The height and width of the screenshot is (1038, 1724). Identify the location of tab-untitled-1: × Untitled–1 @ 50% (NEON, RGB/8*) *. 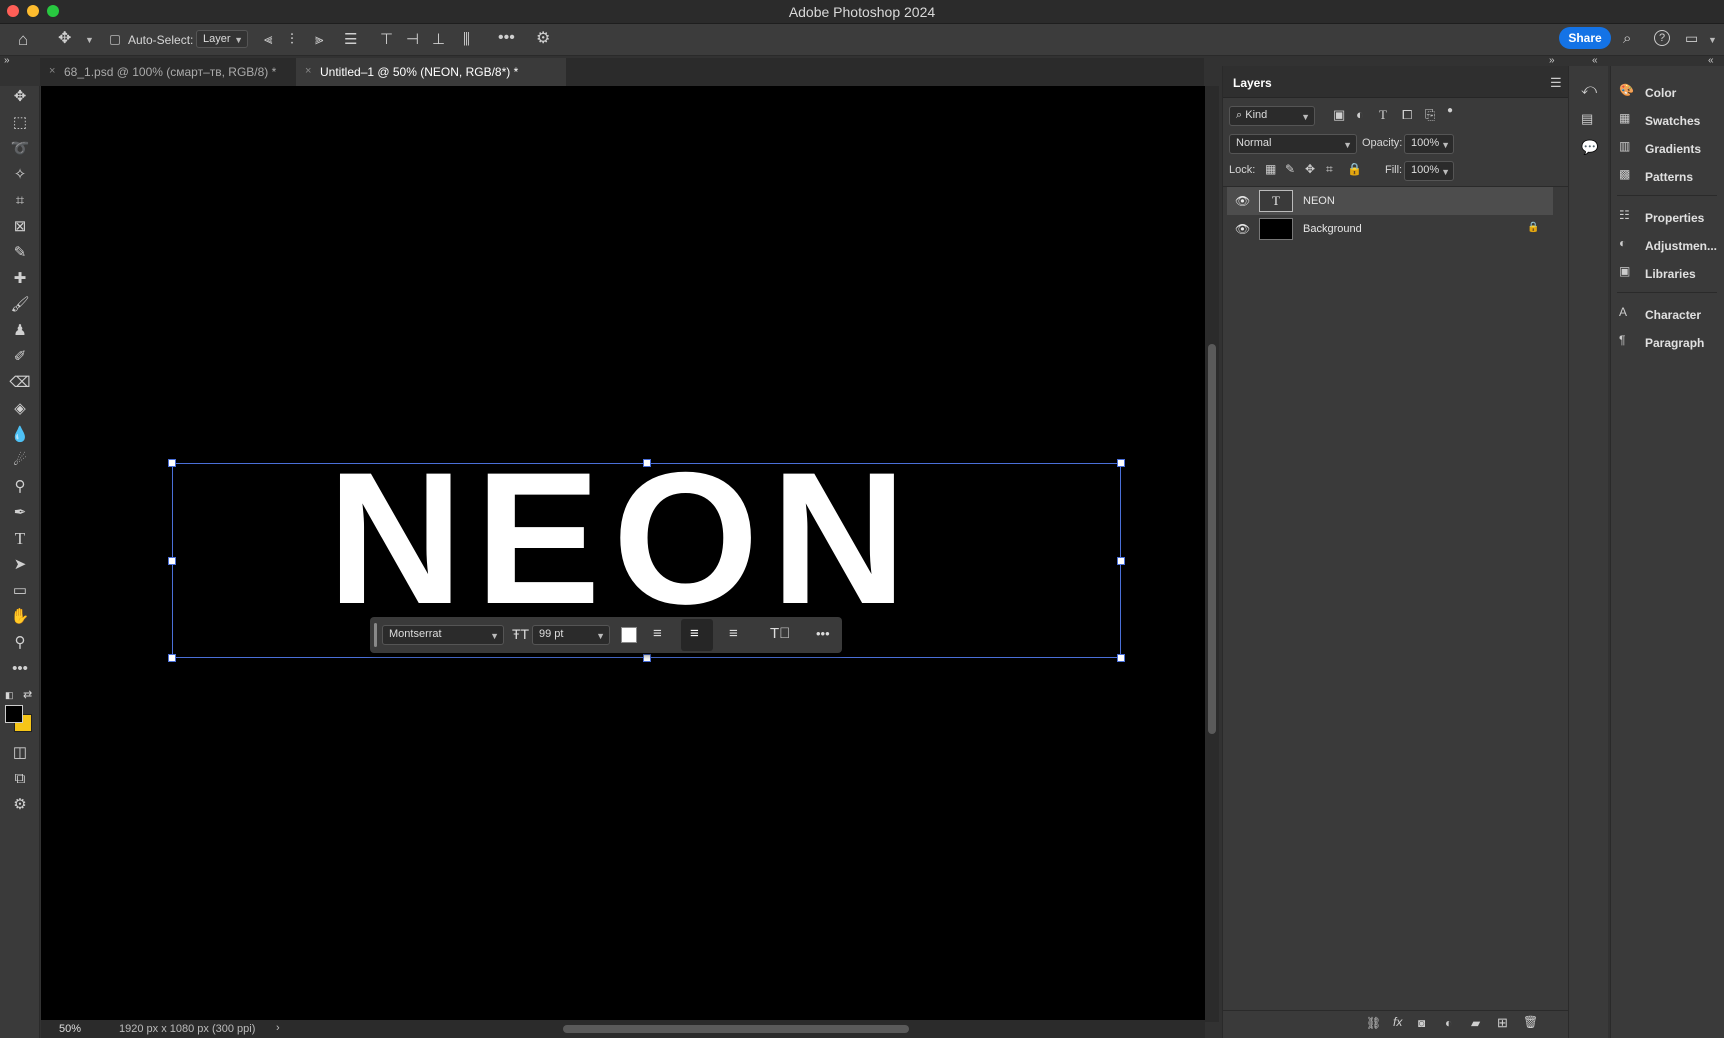
(431, 72).